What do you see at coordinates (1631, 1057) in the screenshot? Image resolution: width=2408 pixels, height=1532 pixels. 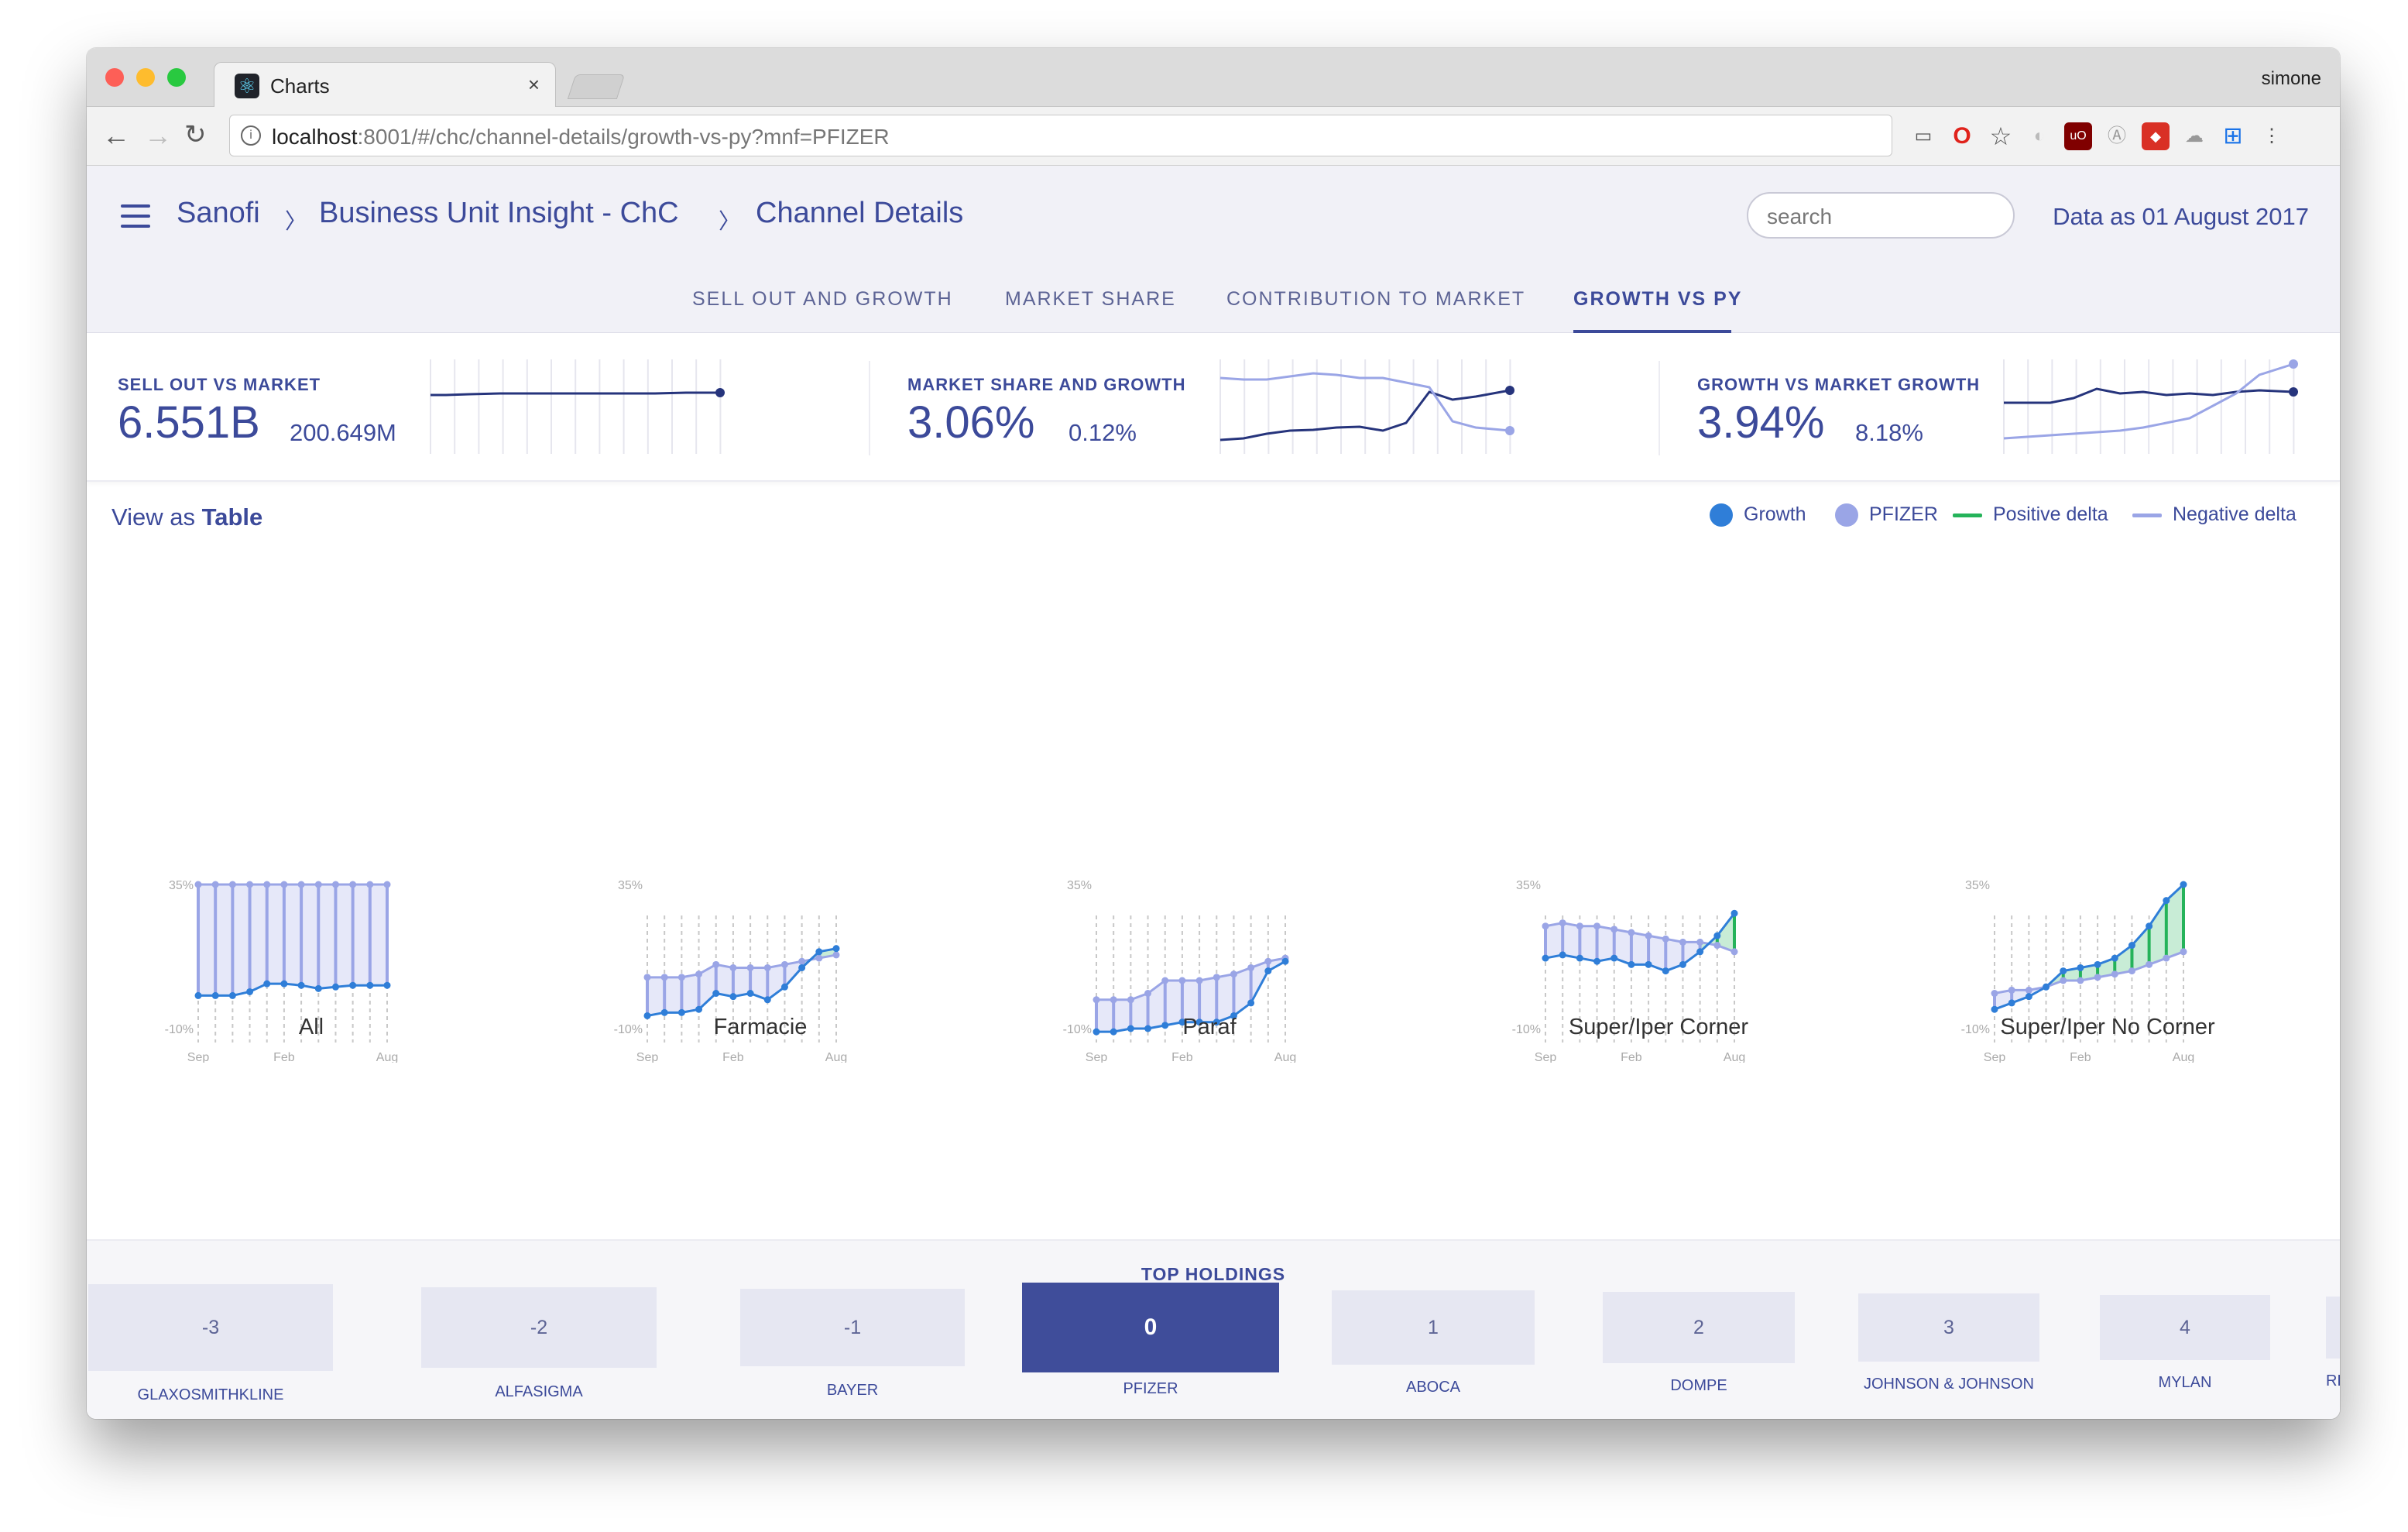 I see `x-tick-label: Feb` at bounding box center [1631, 1057].